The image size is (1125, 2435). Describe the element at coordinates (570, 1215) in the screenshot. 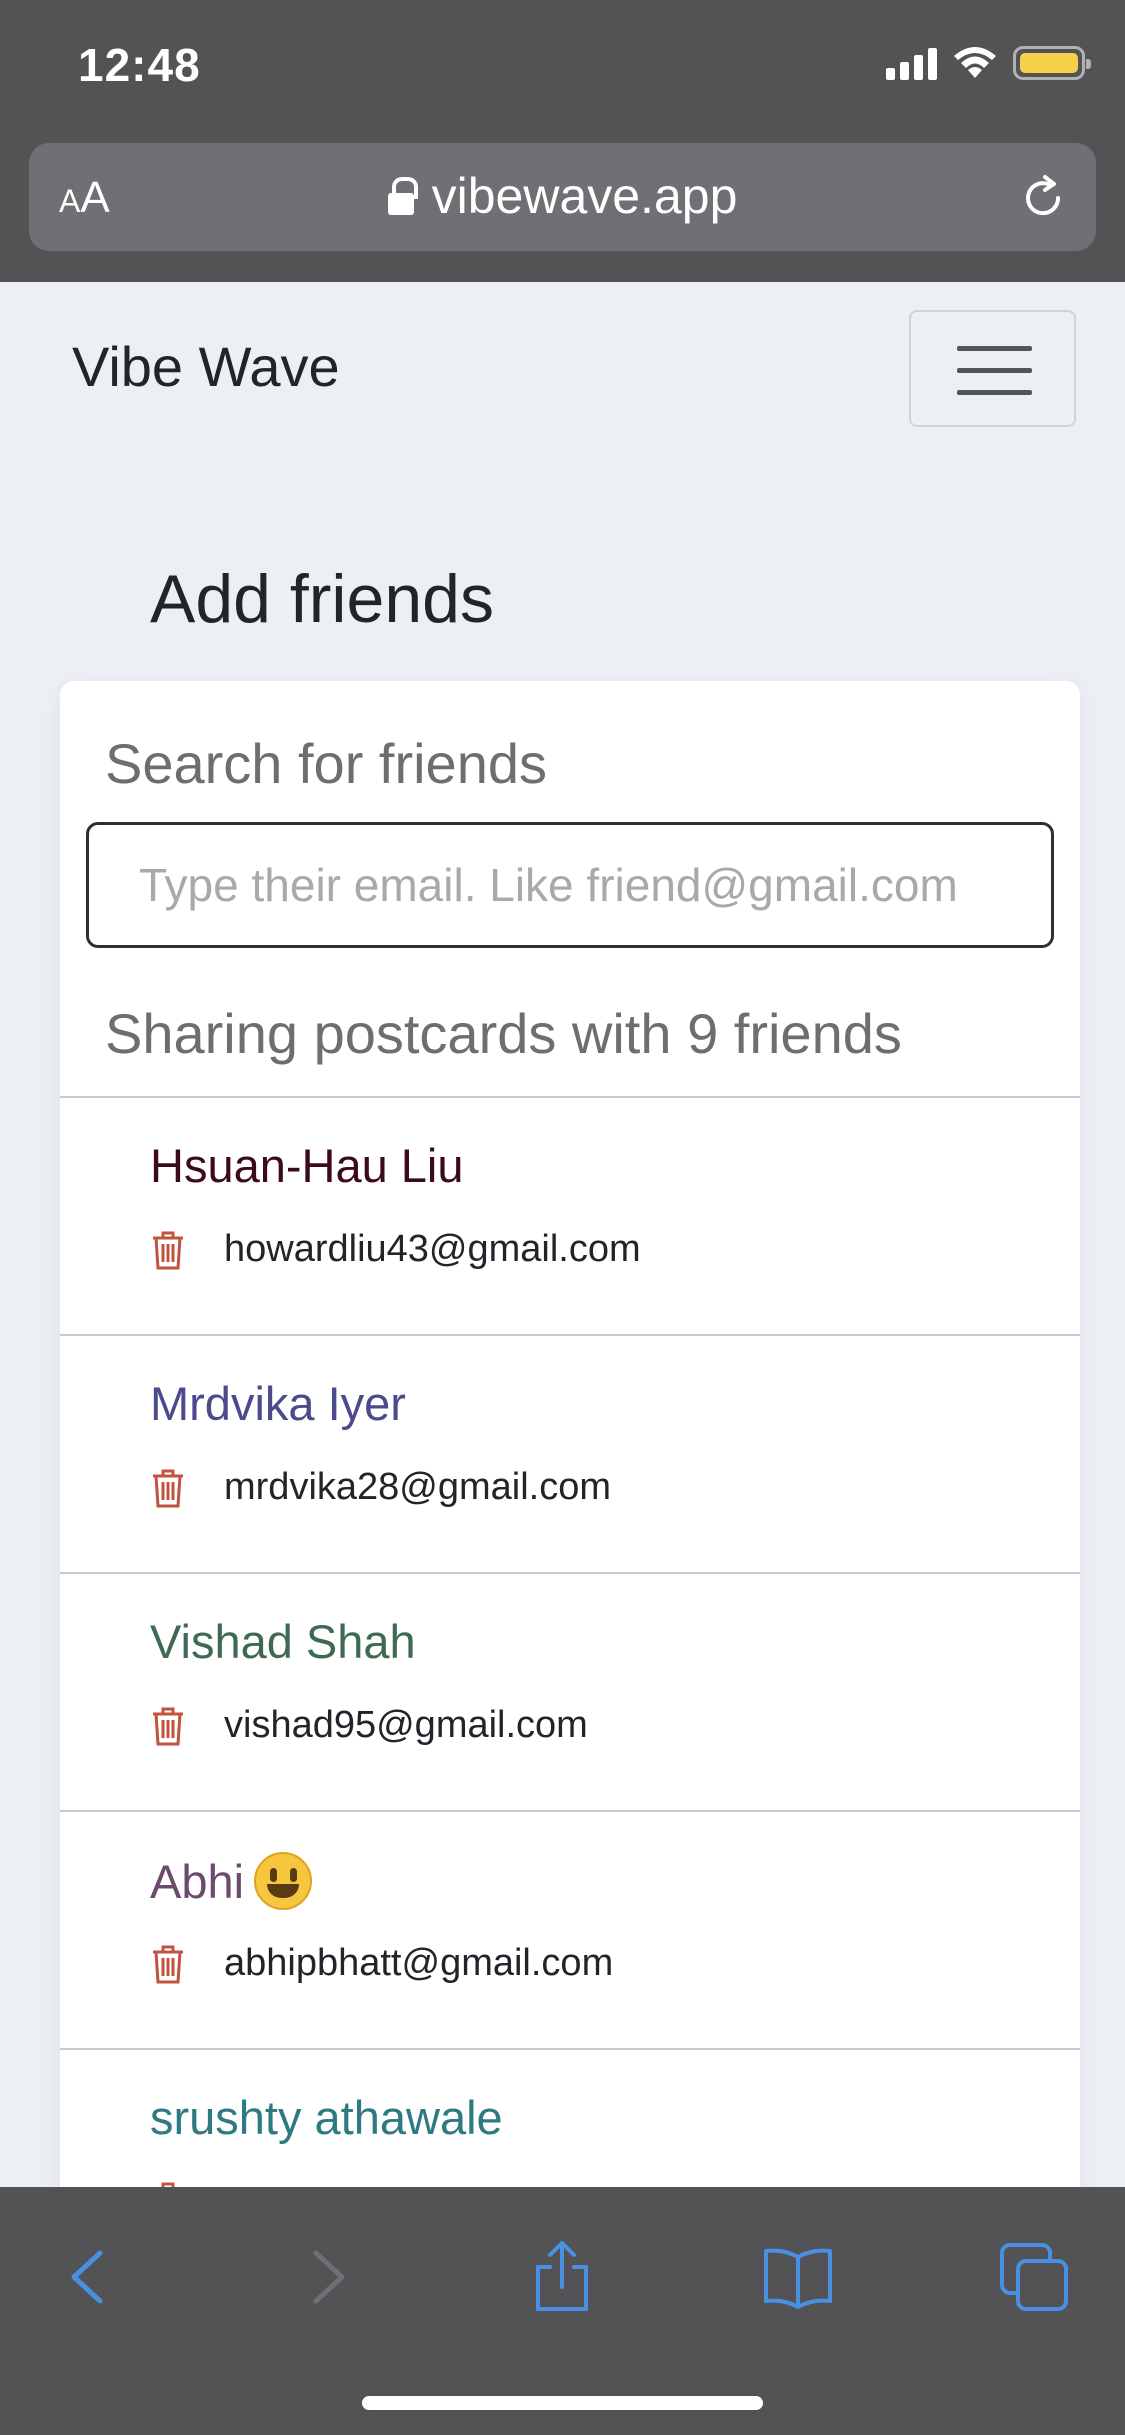

I see `friend-item: Hsuan-Hau Liu howardliu43@gmail.com` at that location.